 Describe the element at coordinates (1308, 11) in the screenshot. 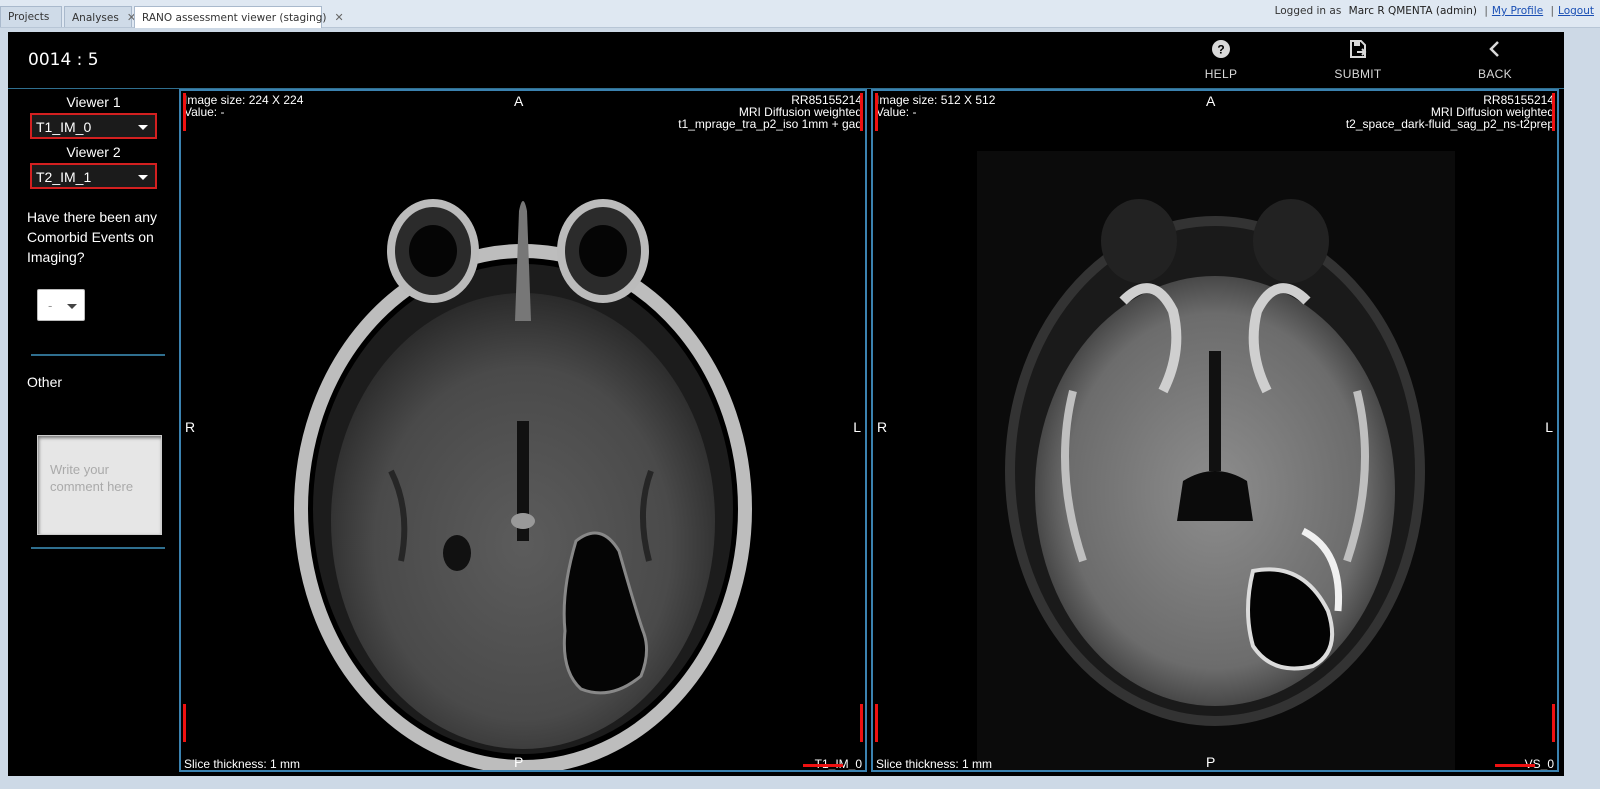

I see `logged-in-prefix: Logged in as` at that location.